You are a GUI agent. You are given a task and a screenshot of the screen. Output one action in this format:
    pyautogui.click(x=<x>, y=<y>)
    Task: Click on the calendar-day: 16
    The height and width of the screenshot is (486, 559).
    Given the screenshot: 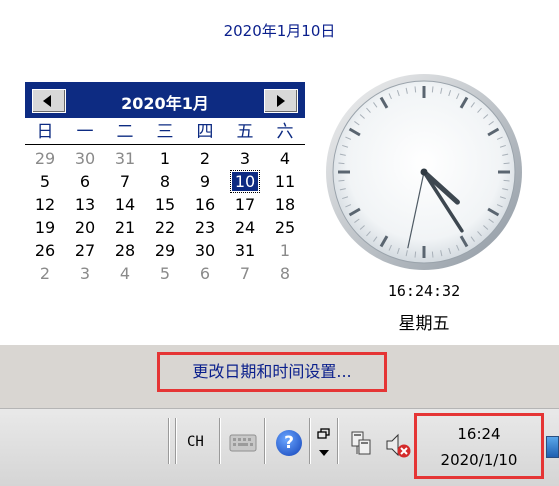 What is the action you would take?
    pyautogui.click(x=205, y=204)
    